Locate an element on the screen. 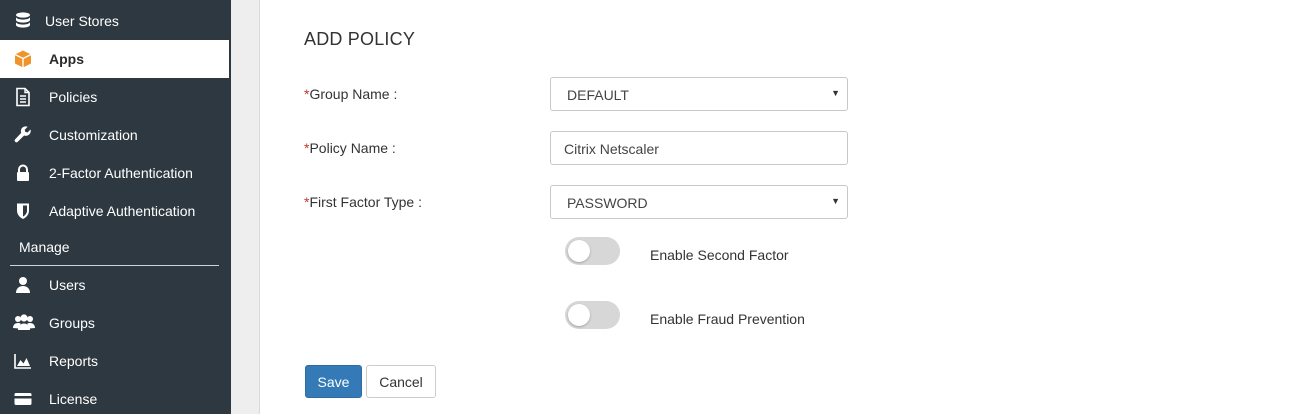  users-icon is located at coordinates (24, 323).